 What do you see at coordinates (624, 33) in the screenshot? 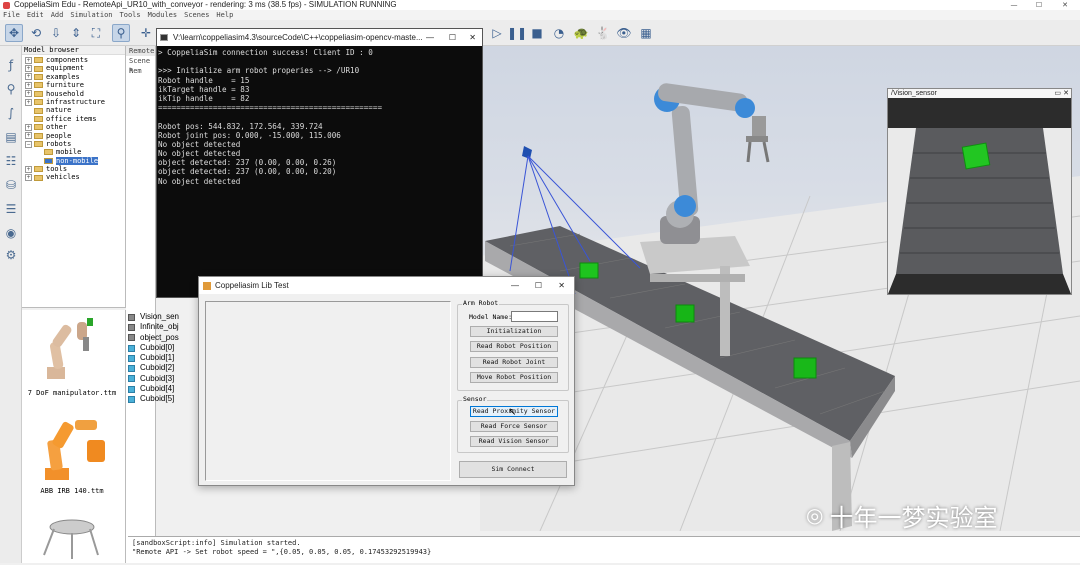
I see `visualization-icon: 👁` at bounding box center [624, 33].